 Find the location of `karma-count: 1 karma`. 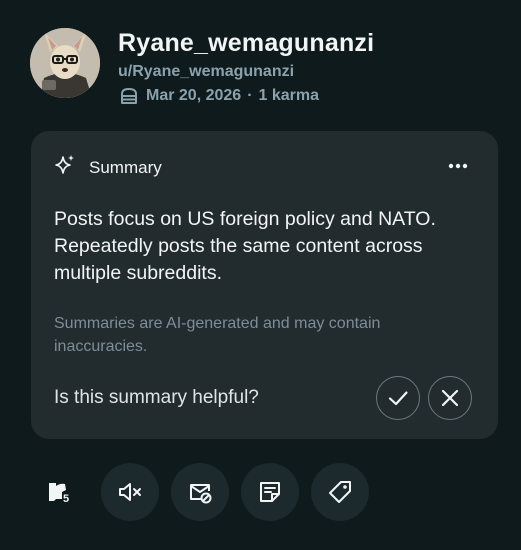

karma-count: 1 karma is located at coordinates (289, 95).